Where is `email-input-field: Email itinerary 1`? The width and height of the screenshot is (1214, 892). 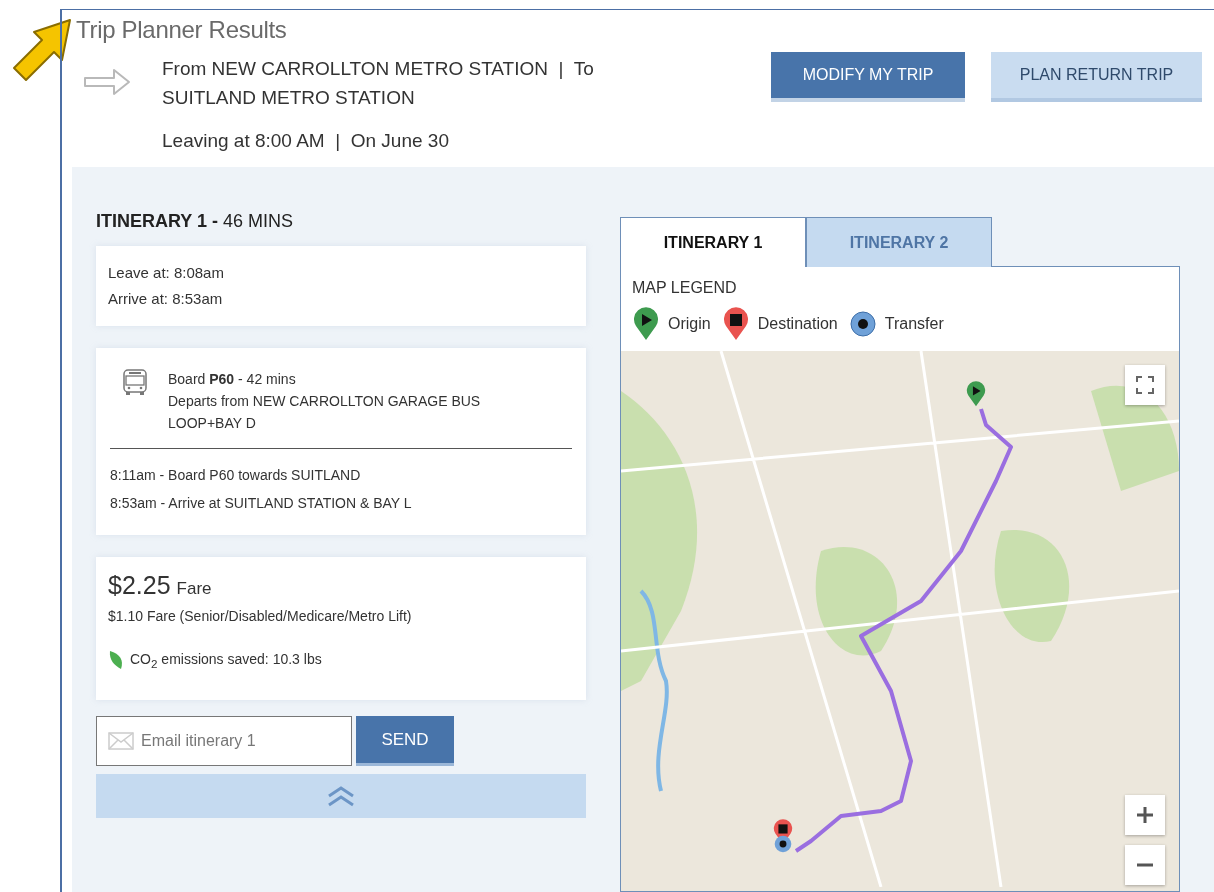 email-input-field: Email itinerary 1 is located at coordinates (224, 741).